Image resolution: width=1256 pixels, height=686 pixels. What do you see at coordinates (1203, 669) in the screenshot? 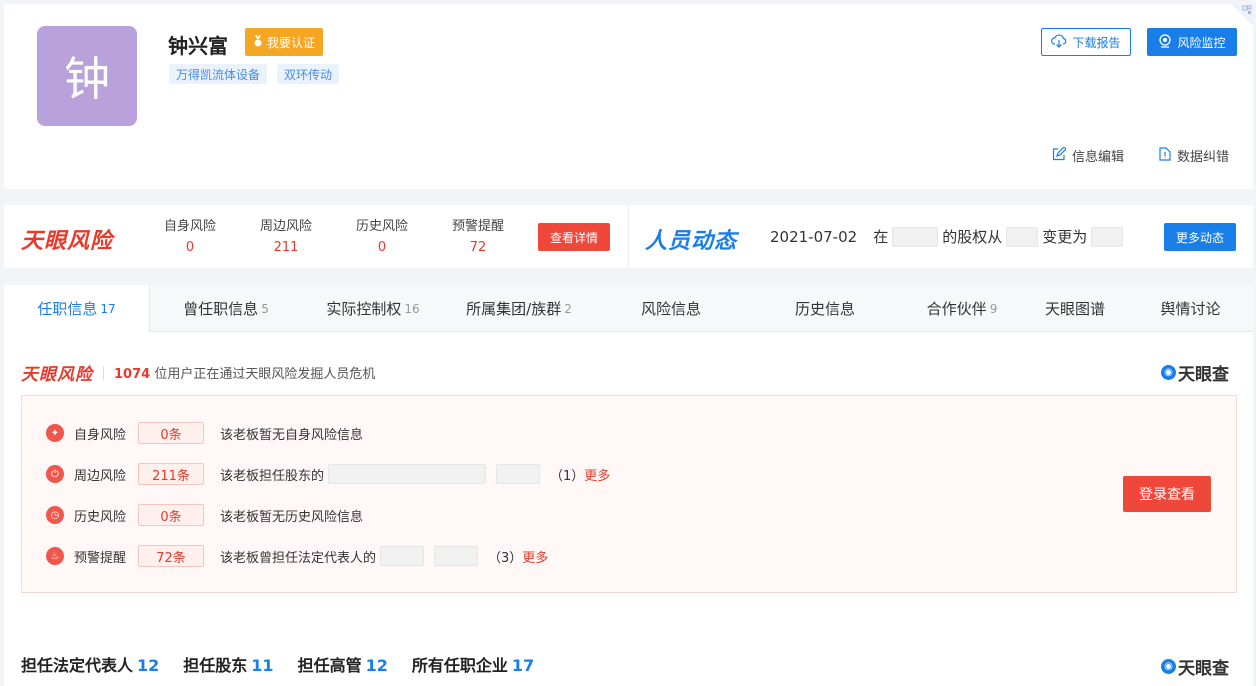
I see `logo-text: 天眼查` at bounding box center [1203, 669].